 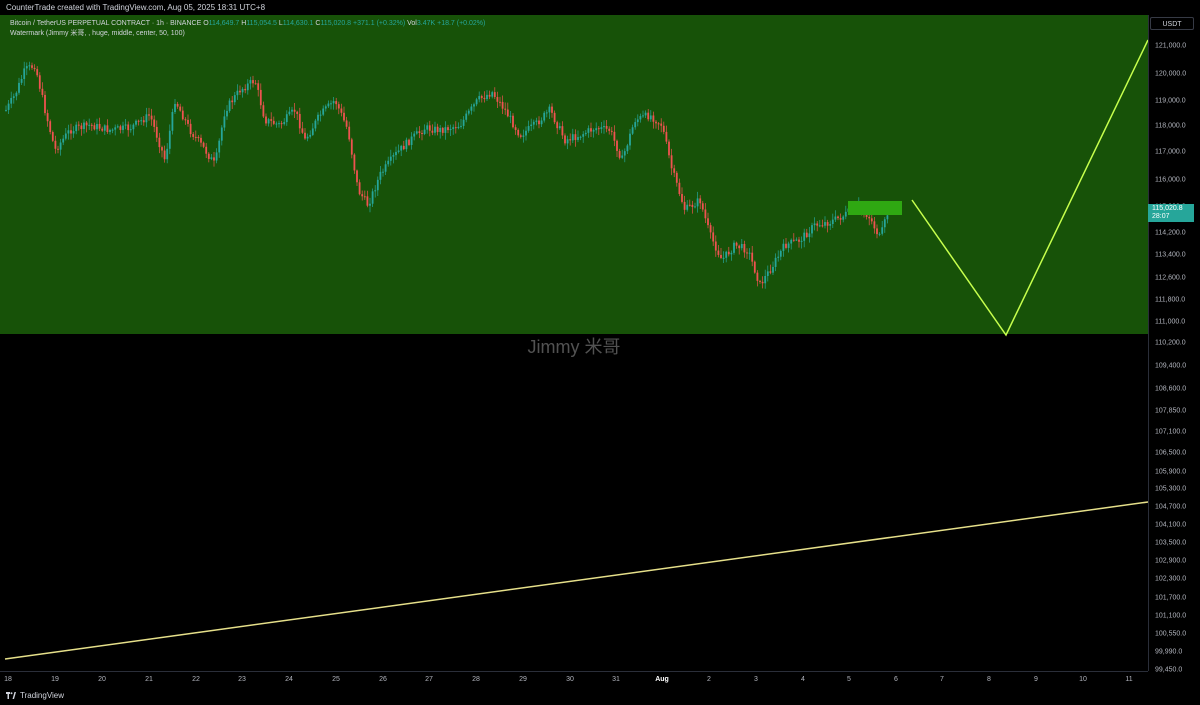 I want to click on change-value: +371.1 (+0.32%), so click(x=379, y=23).